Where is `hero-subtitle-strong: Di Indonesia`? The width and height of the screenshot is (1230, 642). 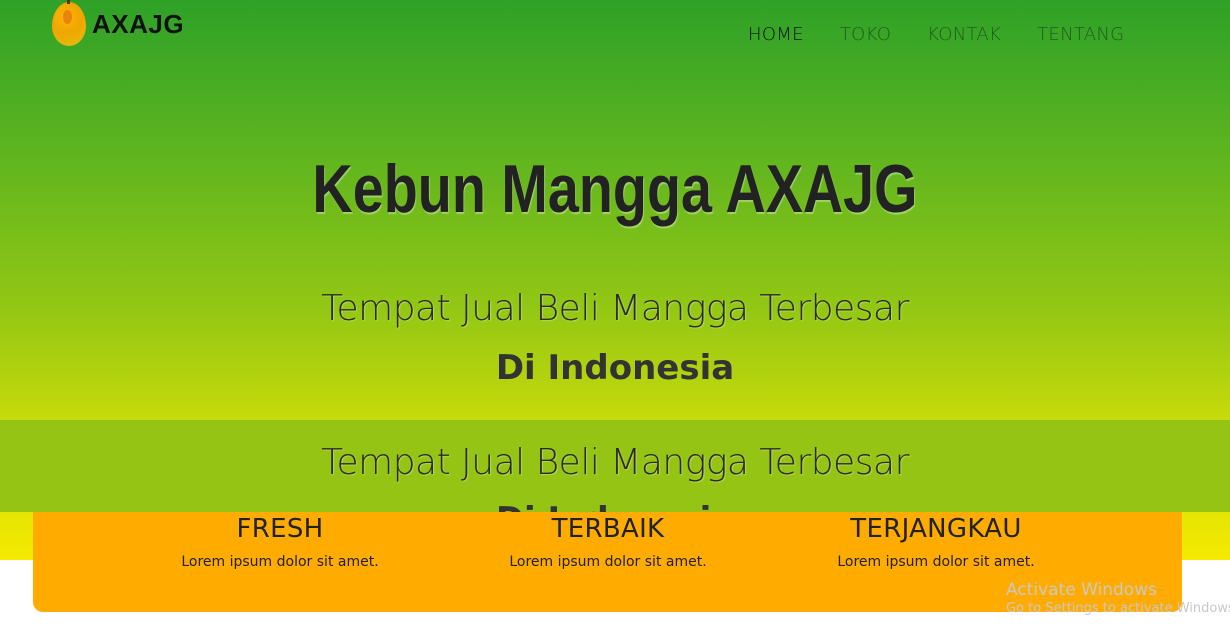 hero-subtitle-strong: Di Indonesia is located at coordinates (615, 368).